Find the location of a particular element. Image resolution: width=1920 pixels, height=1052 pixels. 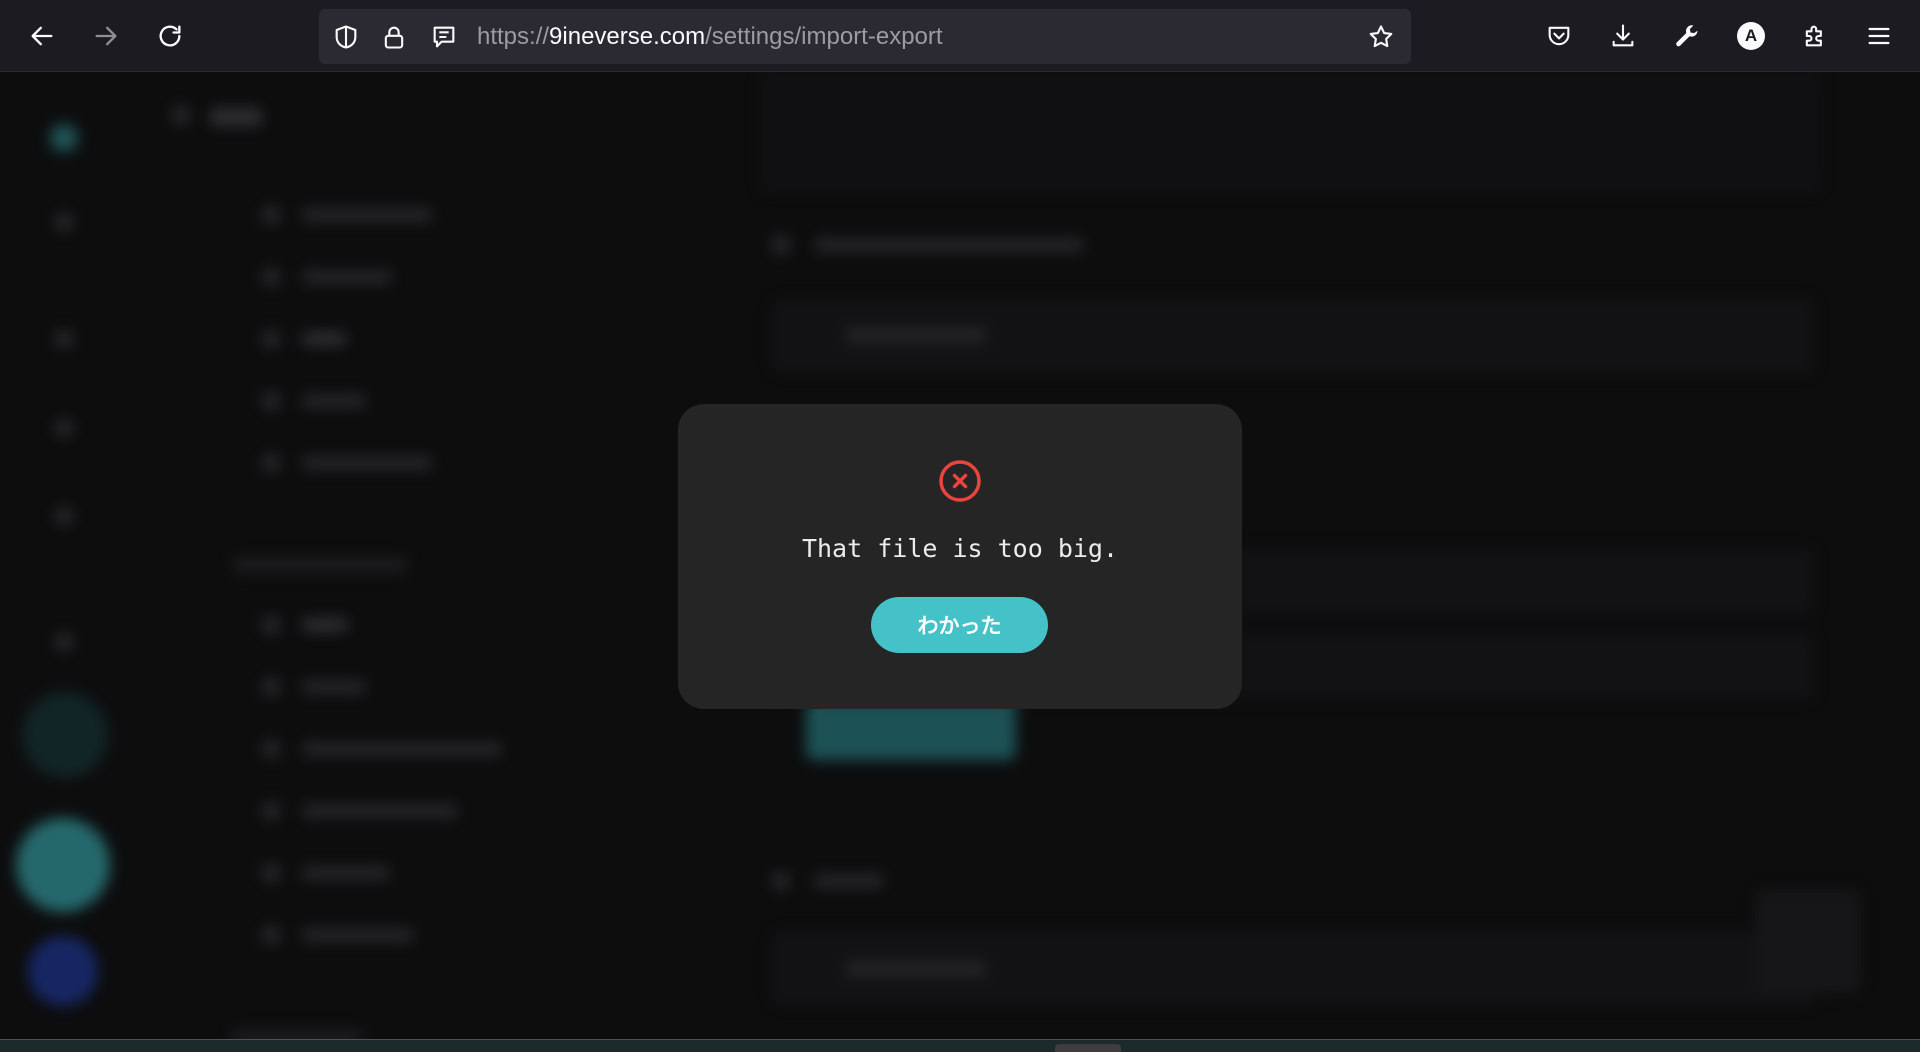

reload-icon is located at coordinates (170, 36).